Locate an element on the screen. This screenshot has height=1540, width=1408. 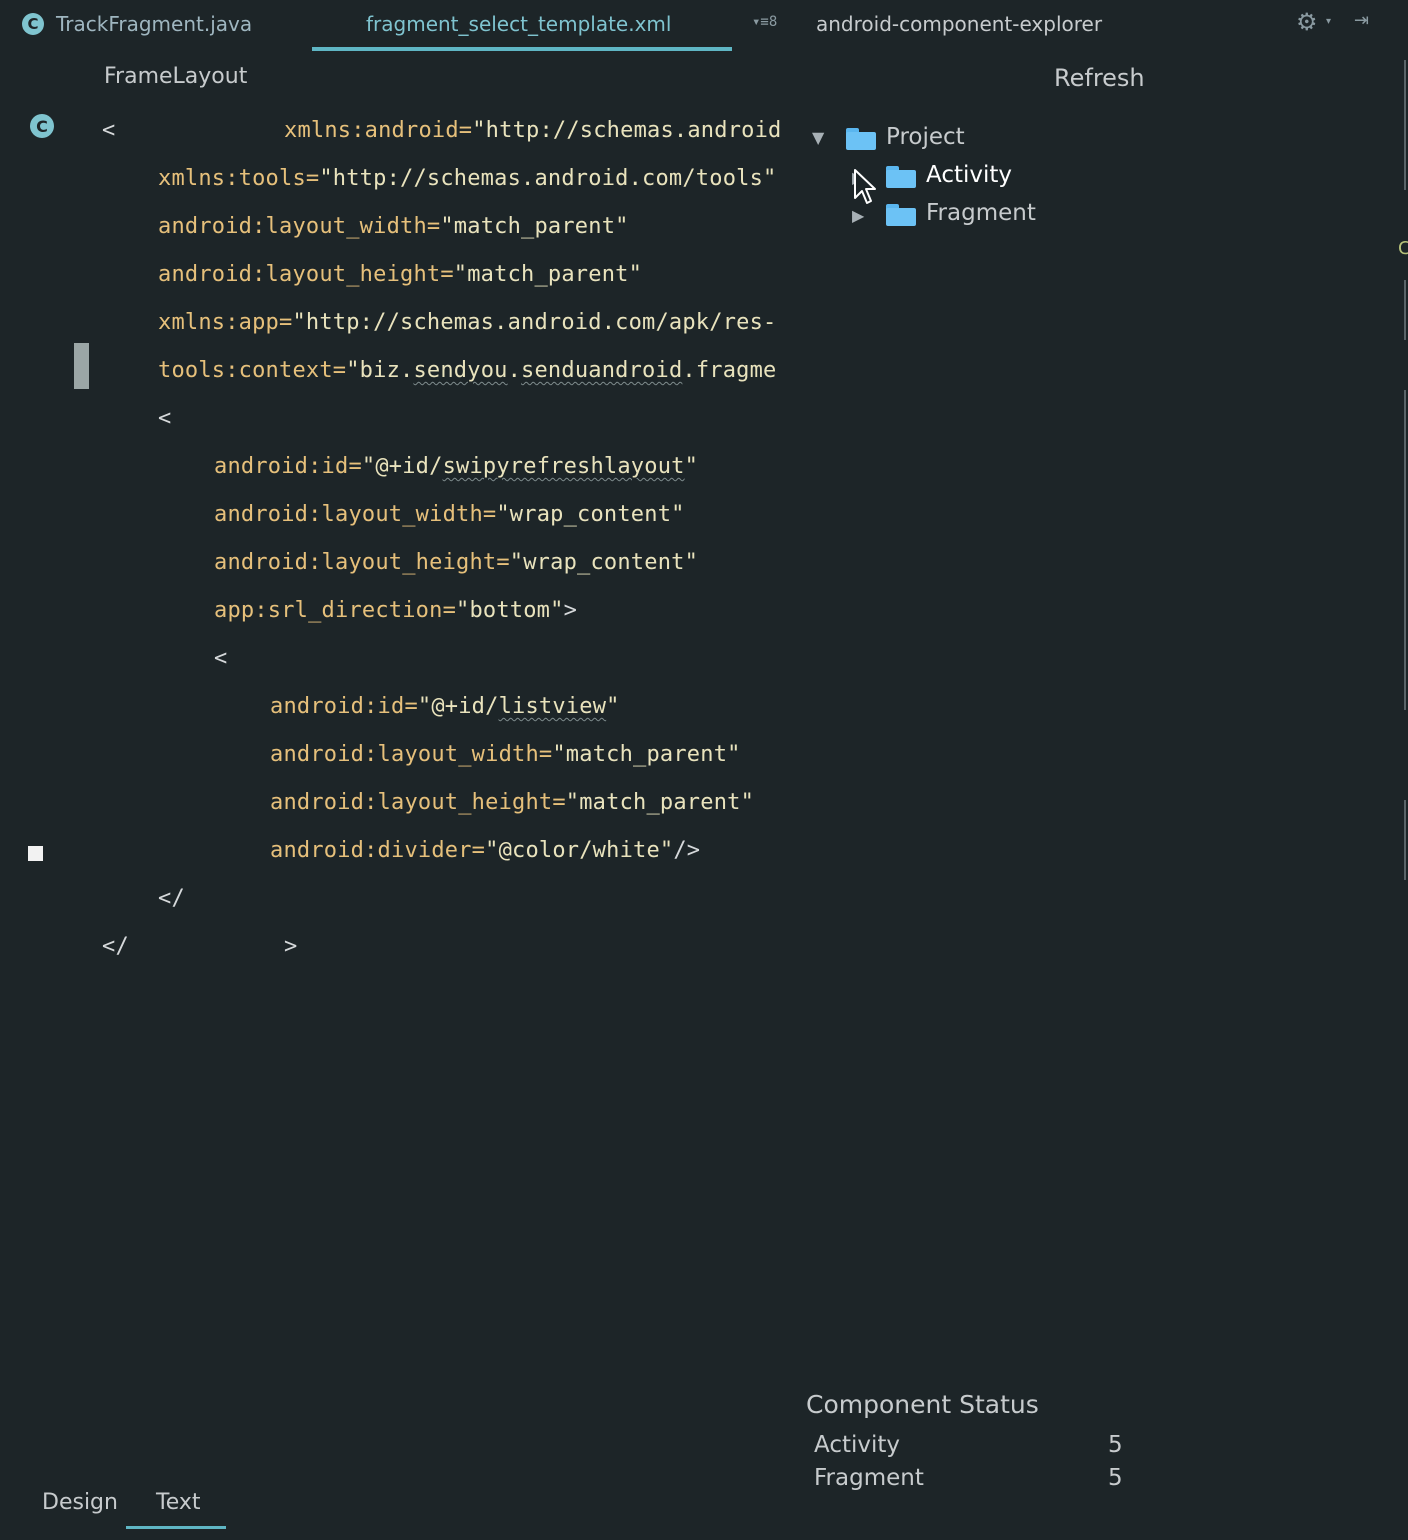
code-line-10: android:layout_height="wrap_content" is located at coordinates (456, 566).